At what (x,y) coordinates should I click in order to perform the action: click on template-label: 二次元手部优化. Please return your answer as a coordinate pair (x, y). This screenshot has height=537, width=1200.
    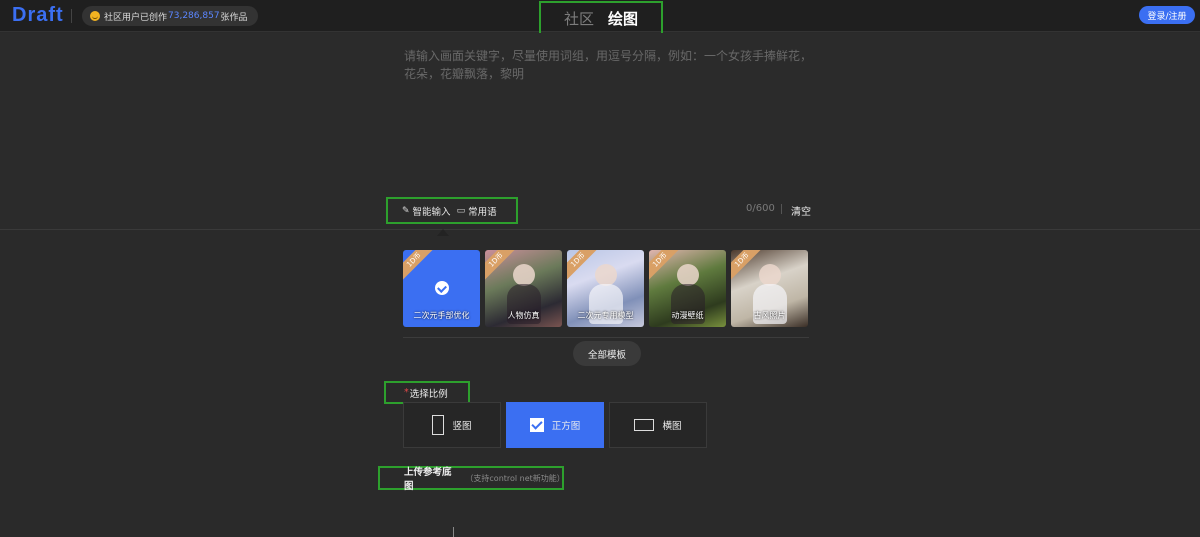
    Looking at the image, I should click on (441, 315).